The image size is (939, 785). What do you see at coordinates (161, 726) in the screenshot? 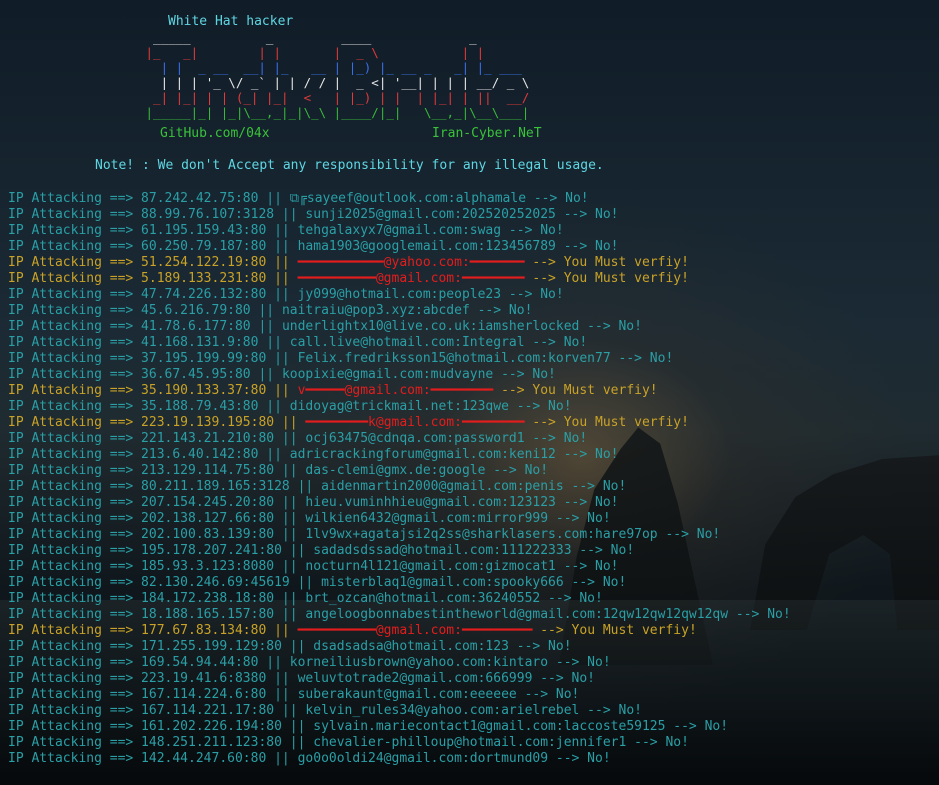
I see `log-prefix: IP Attacking ==> 161.202.226.194:80 ||` at bounding box center [161, 726].